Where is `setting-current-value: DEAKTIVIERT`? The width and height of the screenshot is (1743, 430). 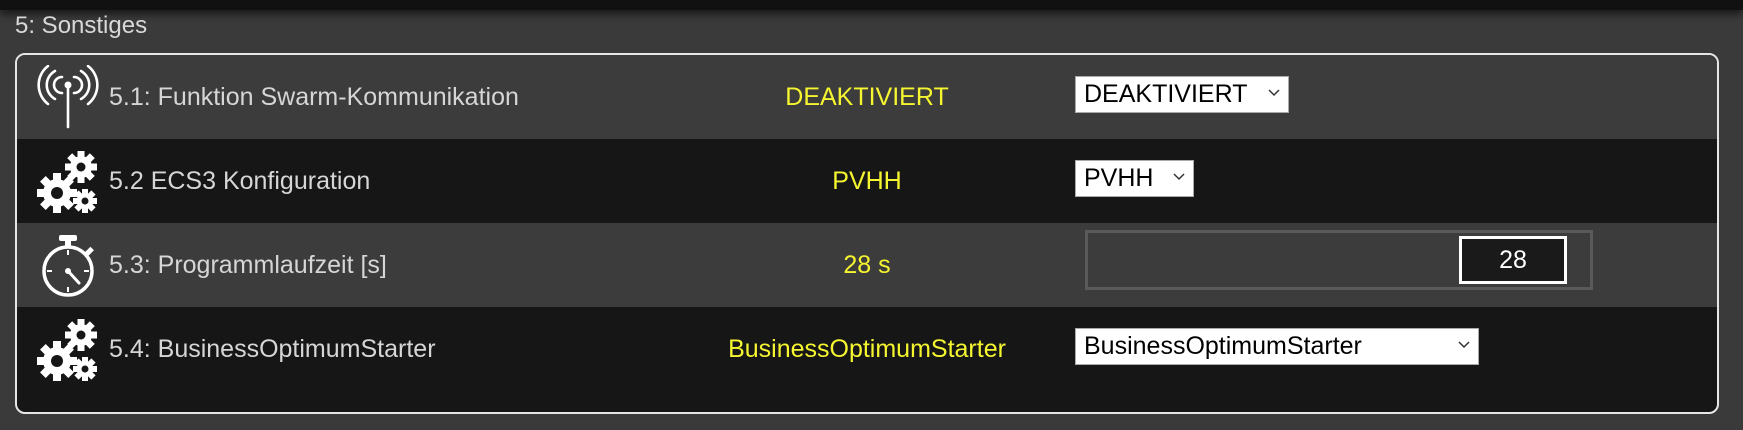
setting-current-value: DEAKTIVIERT is located at coordinates (867, 97).